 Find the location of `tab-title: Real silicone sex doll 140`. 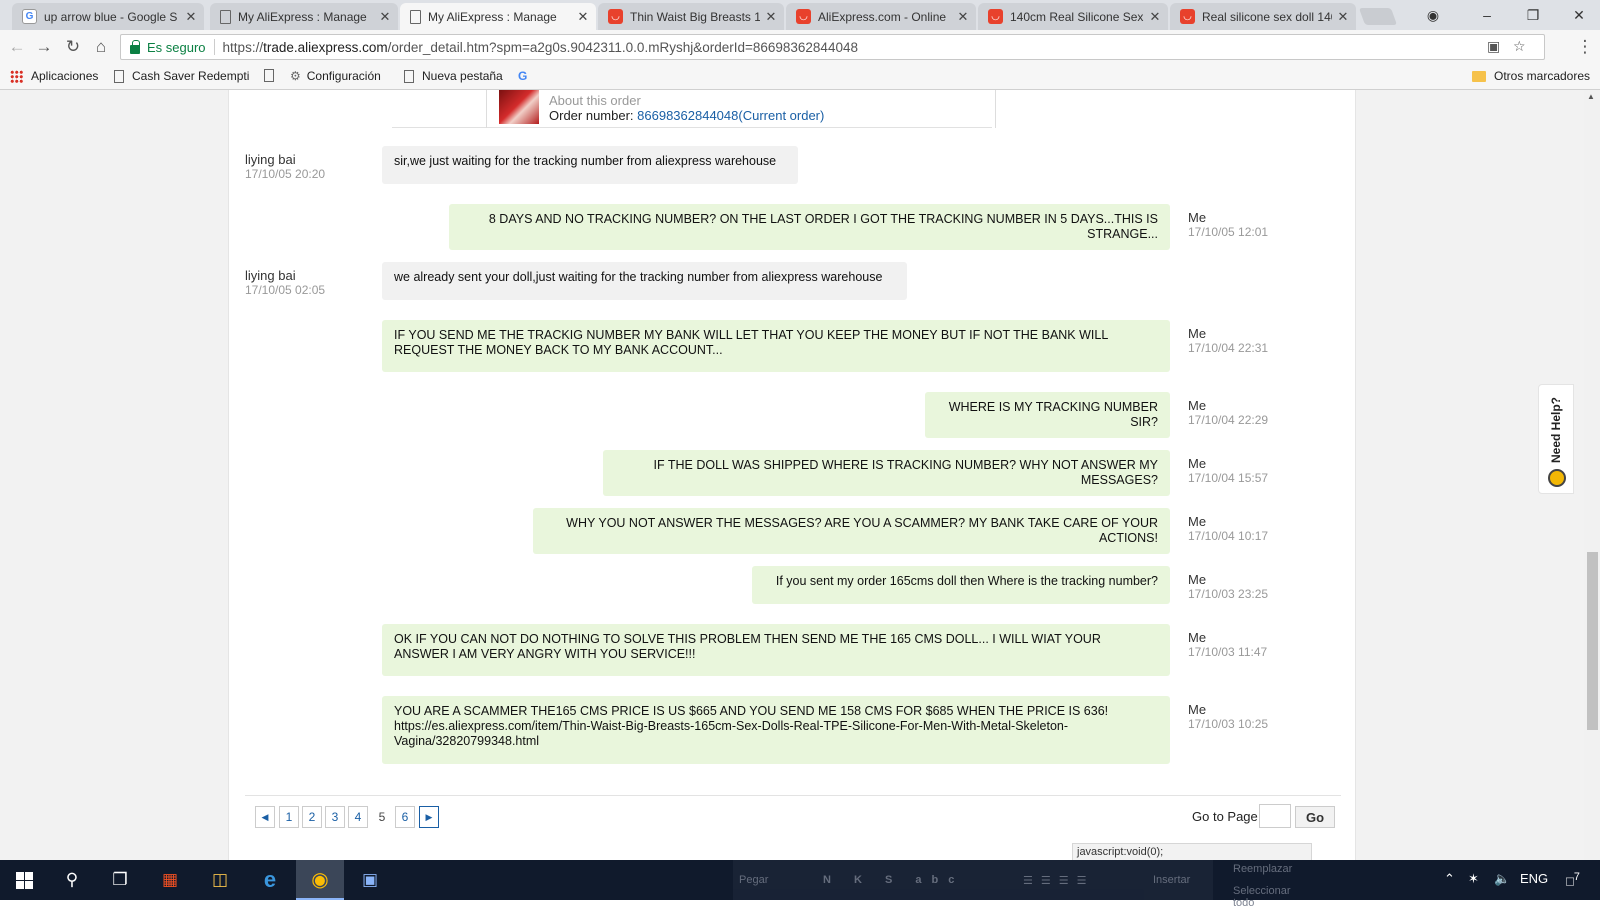

tab-title: Real silicone sex doll 140 is located at coordinates (1267, 16).